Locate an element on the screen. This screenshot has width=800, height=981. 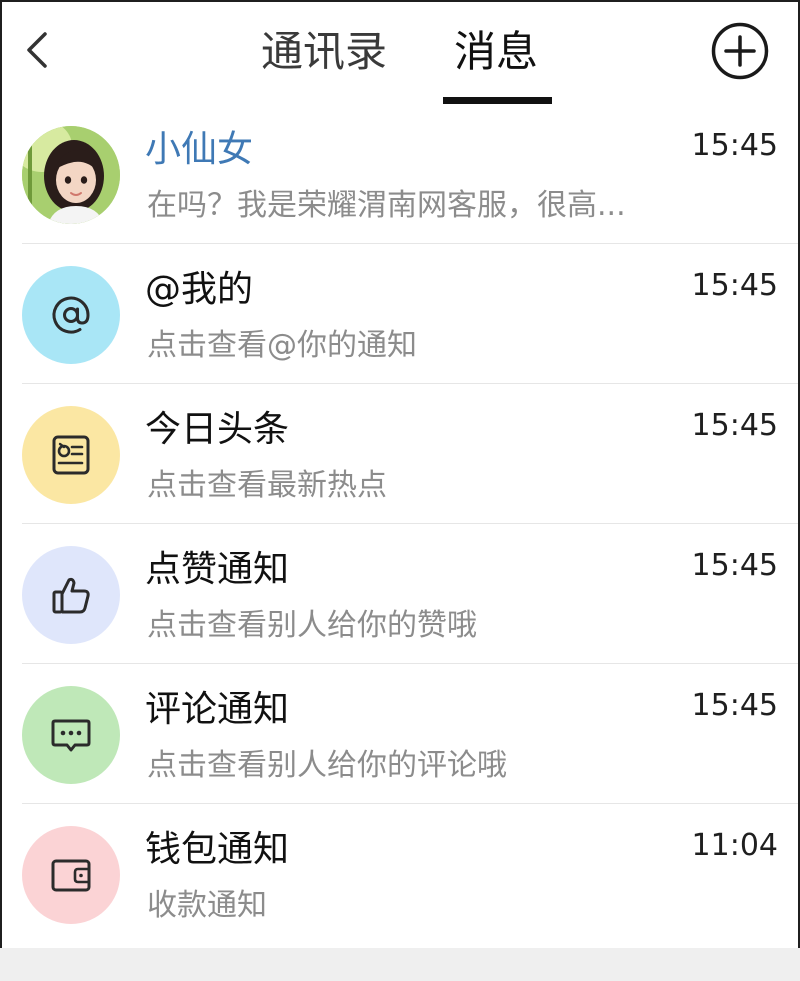
list-item-headlines: 今日头条 点击查看最新热点 15:45 is located at coordinates (400, 454).